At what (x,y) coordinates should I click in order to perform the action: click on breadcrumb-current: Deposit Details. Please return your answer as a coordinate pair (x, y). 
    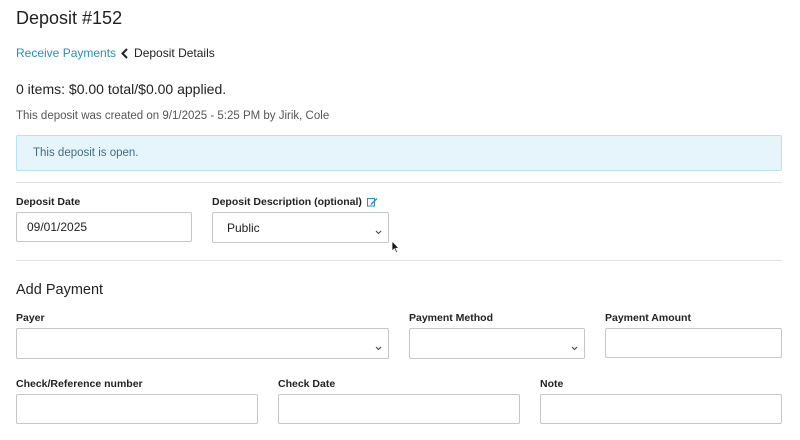
    Looking at the image, I should click on (174, 53).